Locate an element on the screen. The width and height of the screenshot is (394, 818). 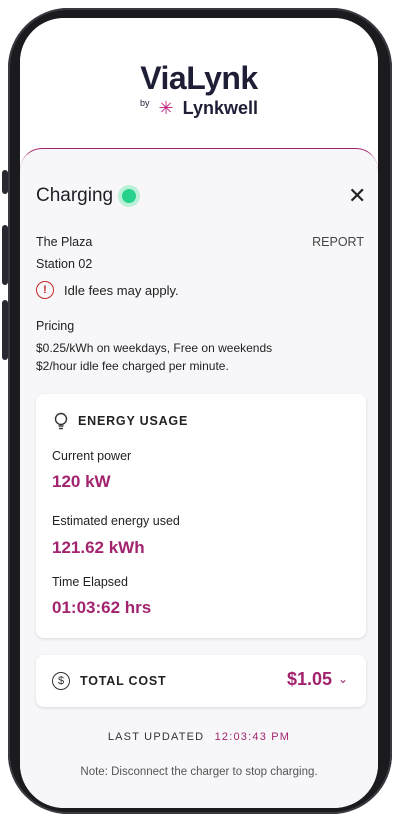
last-updated: LAST UPDATED 12:03:43 PM is located at coordinates (199, 737).